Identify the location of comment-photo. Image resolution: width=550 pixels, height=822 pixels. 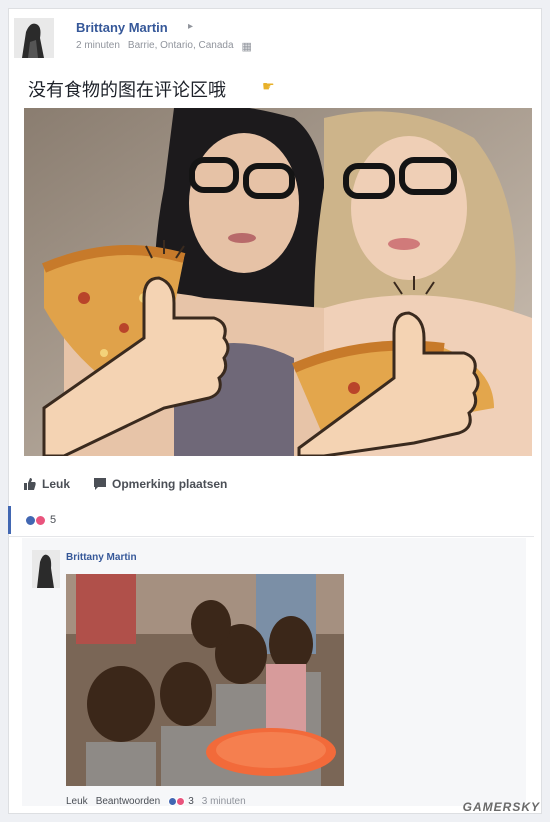
(205, 680).